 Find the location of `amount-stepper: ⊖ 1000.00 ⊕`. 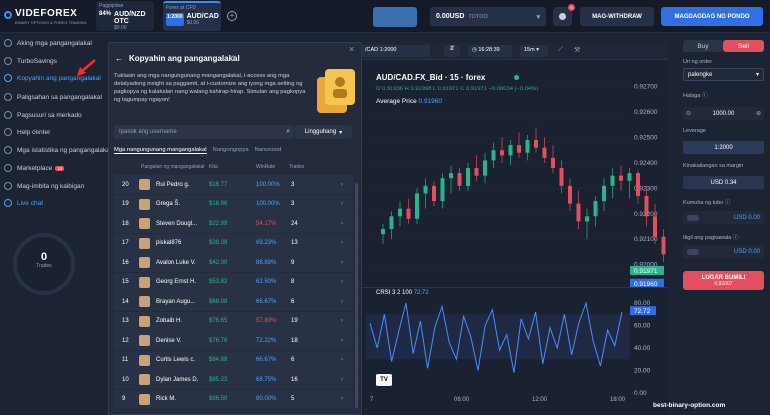

amount-stepper: ⊖ 1000.00 ⊕ is located at coordinates (723, 113).